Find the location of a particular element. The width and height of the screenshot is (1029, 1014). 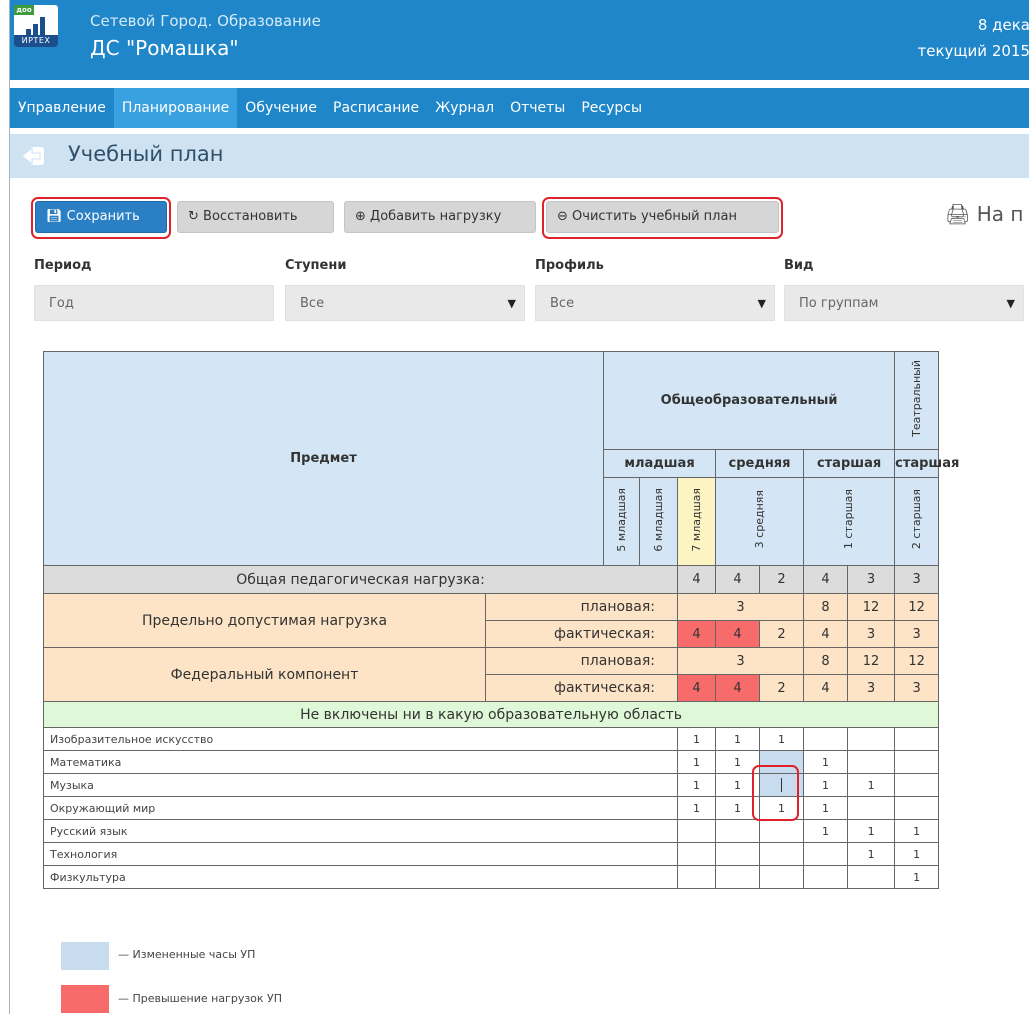

subject-name: Физкультура is located at coordinates (360, 877).